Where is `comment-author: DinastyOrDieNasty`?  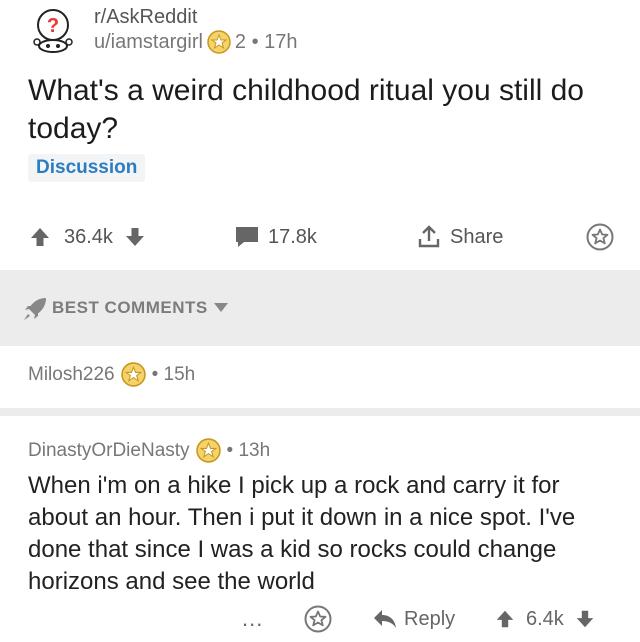
comment-author: DinastyOrDieNasty is located at coordinates (109, 451).